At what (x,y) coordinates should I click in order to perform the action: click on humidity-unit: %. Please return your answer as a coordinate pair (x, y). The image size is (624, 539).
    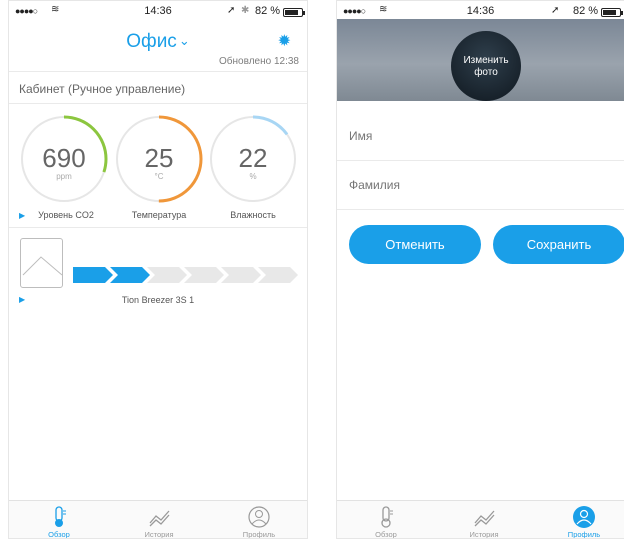
    Looking at the image, I should click on (253, 176).